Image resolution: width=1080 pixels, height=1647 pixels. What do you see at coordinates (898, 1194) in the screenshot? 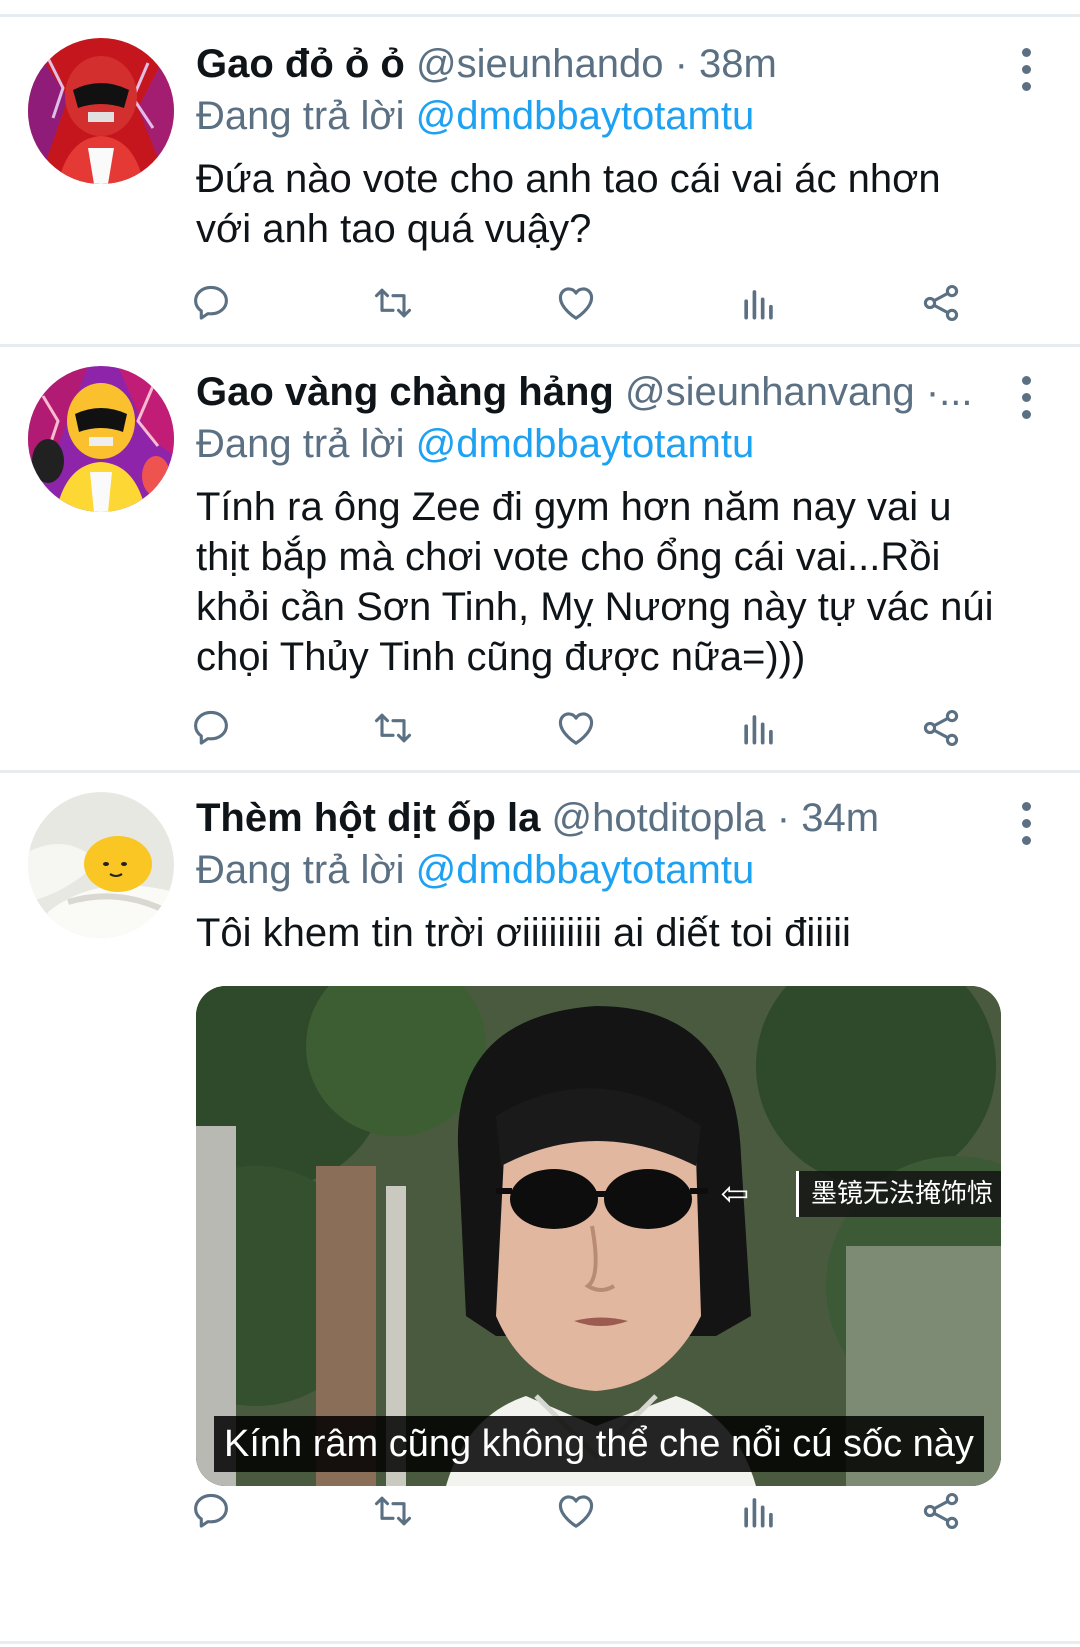
I see `media-chinese-subtitle: 墨镜无法掩饰惊` at bounding box center [898, 1194].